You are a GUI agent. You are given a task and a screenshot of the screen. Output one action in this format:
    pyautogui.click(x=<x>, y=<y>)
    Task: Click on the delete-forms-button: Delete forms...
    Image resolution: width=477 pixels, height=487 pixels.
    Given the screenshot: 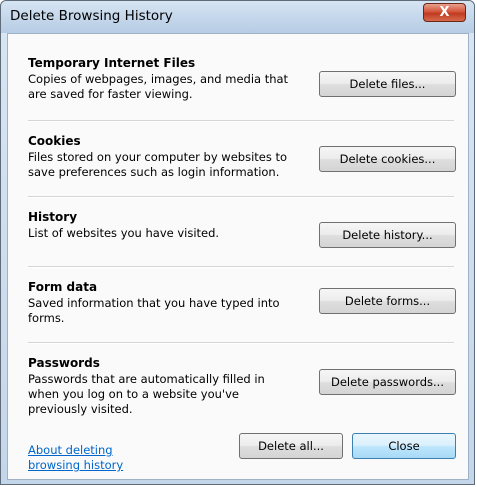 What is the action you would take?
    pyautogui.click(x=387, y=301)
    